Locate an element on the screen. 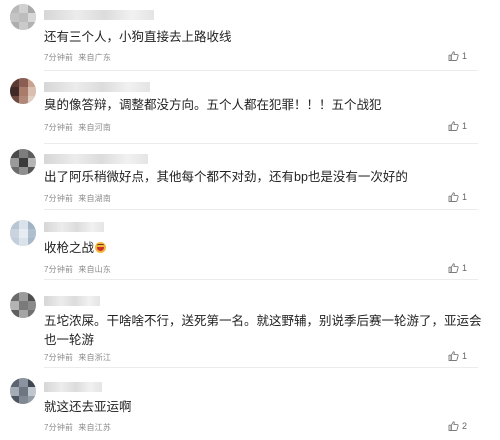 The height and width of the screenshot is (440, 500). comment-location: 来自浙江 is located at coordinates (95, 357).